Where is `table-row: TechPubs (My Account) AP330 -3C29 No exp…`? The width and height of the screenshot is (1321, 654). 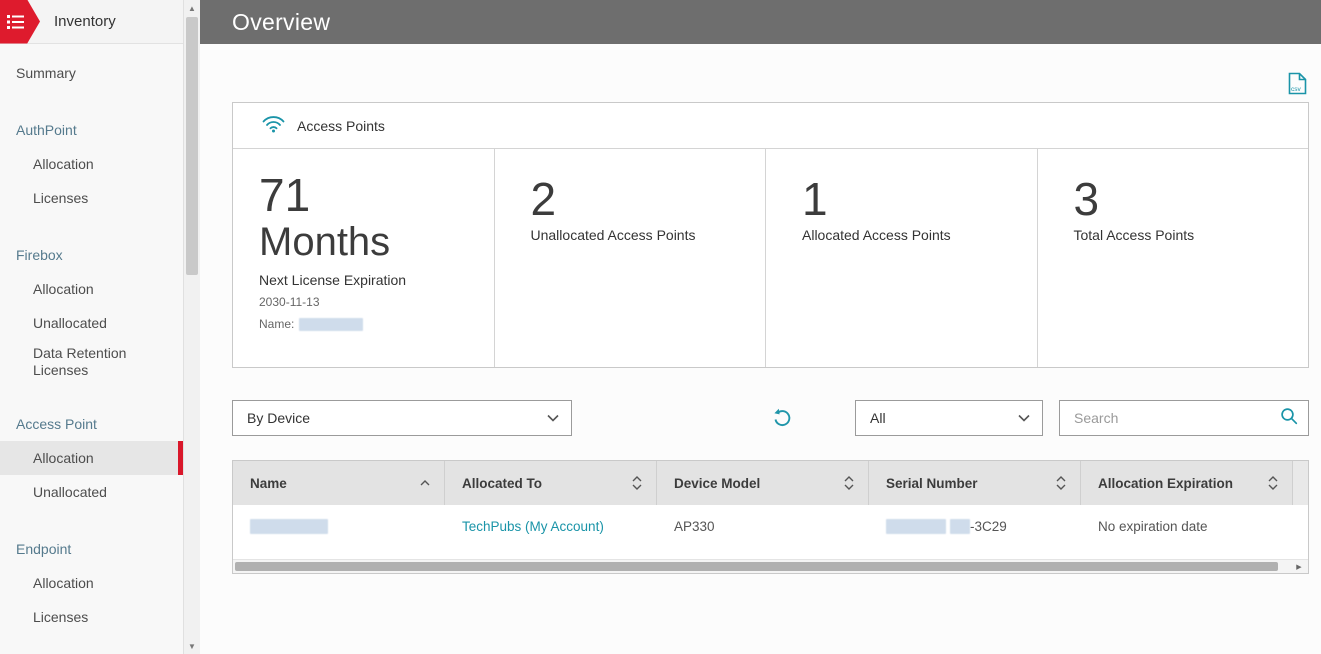
table-row: TechPubs (My Account) AP330 -3C29 No exp… is located at coordinates (770, 526).